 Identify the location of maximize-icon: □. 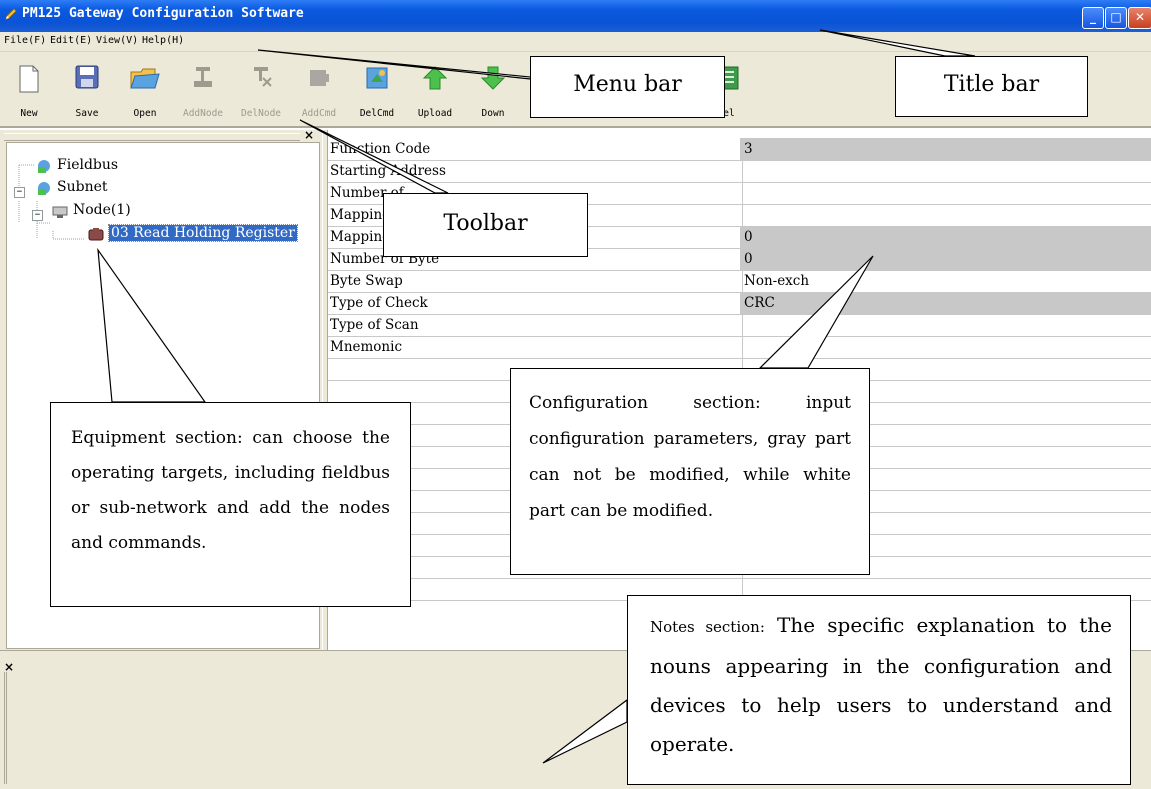
(1116, 17).